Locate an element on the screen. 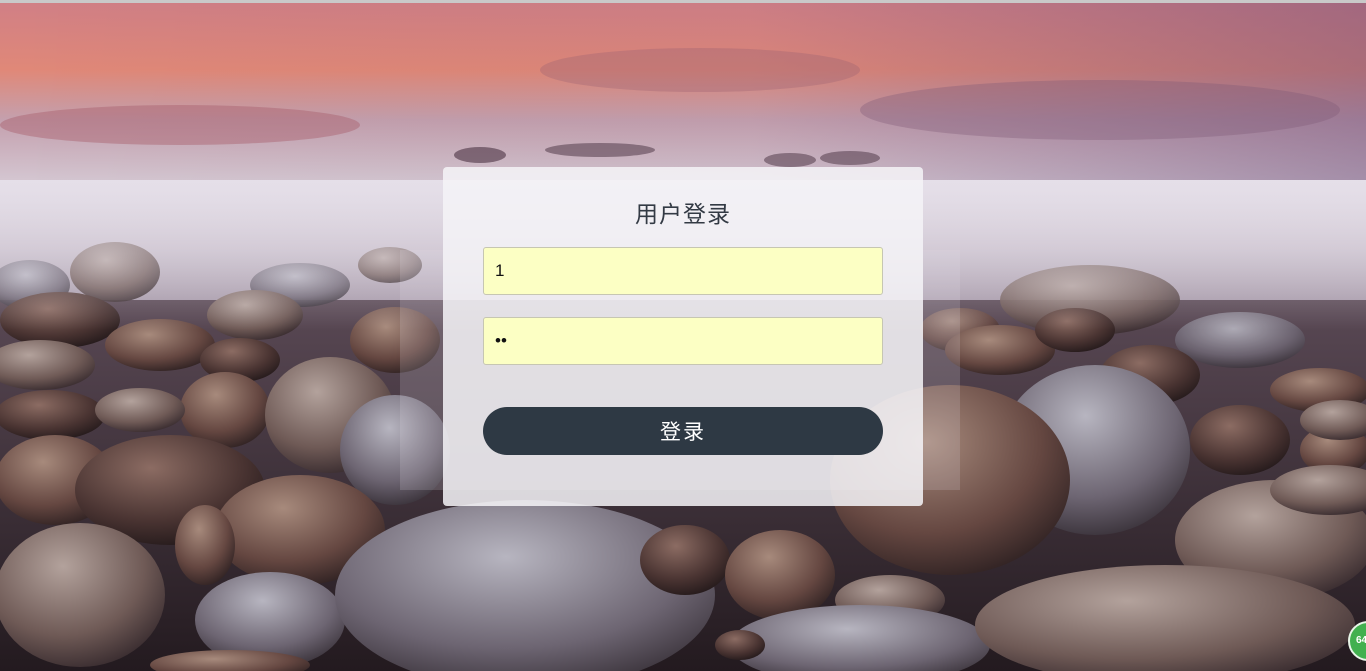 The width and height of the screenshot is (1366, 671). window-top-border is located at coordinates (683, 1).